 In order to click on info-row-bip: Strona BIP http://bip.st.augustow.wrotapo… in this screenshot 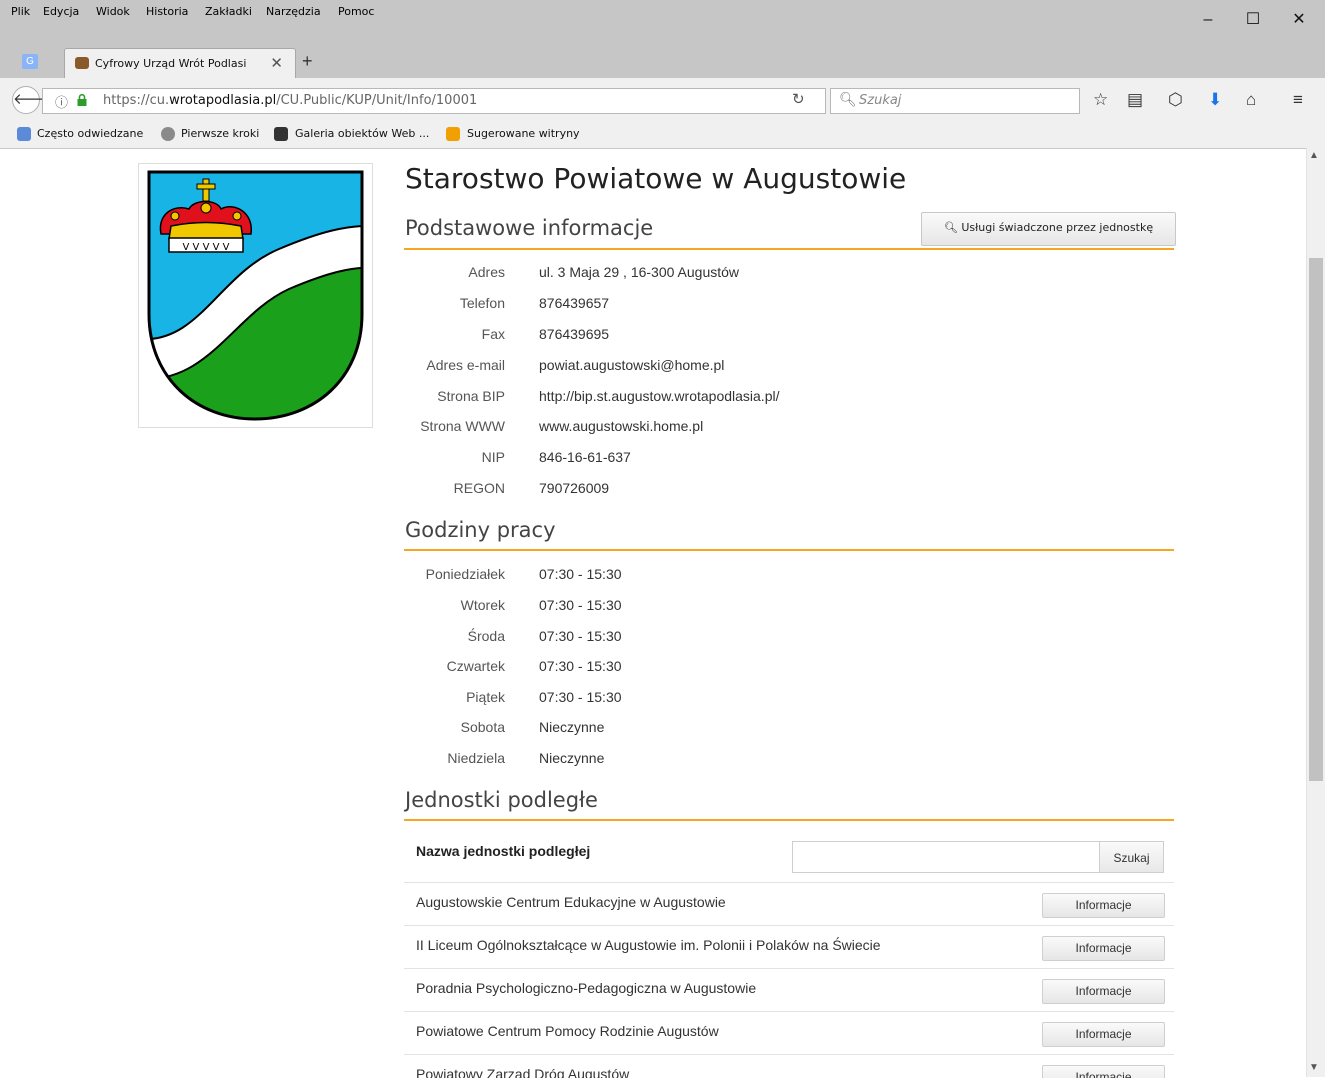, I will do `click(785, 403)`.